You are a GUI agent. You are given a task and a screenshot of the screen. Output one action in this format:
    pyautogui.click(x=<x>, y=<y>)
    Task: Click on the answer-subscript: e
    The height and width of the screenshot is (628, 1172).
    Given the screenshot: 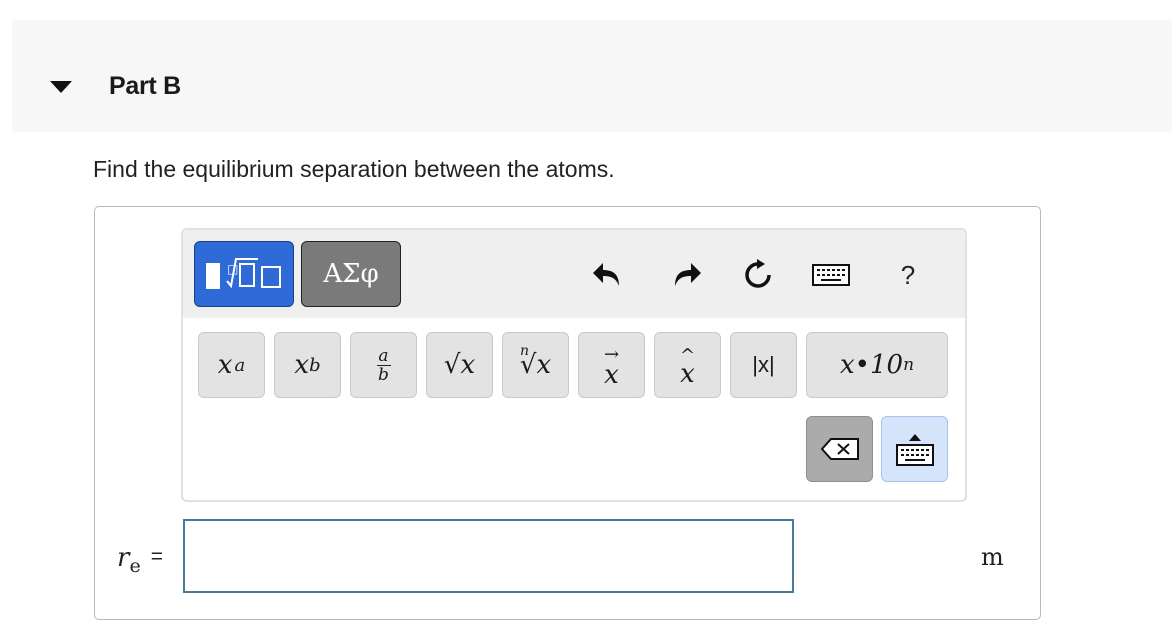 What is the action you would take?
    pyautogui.click(x=135, y=566)
    